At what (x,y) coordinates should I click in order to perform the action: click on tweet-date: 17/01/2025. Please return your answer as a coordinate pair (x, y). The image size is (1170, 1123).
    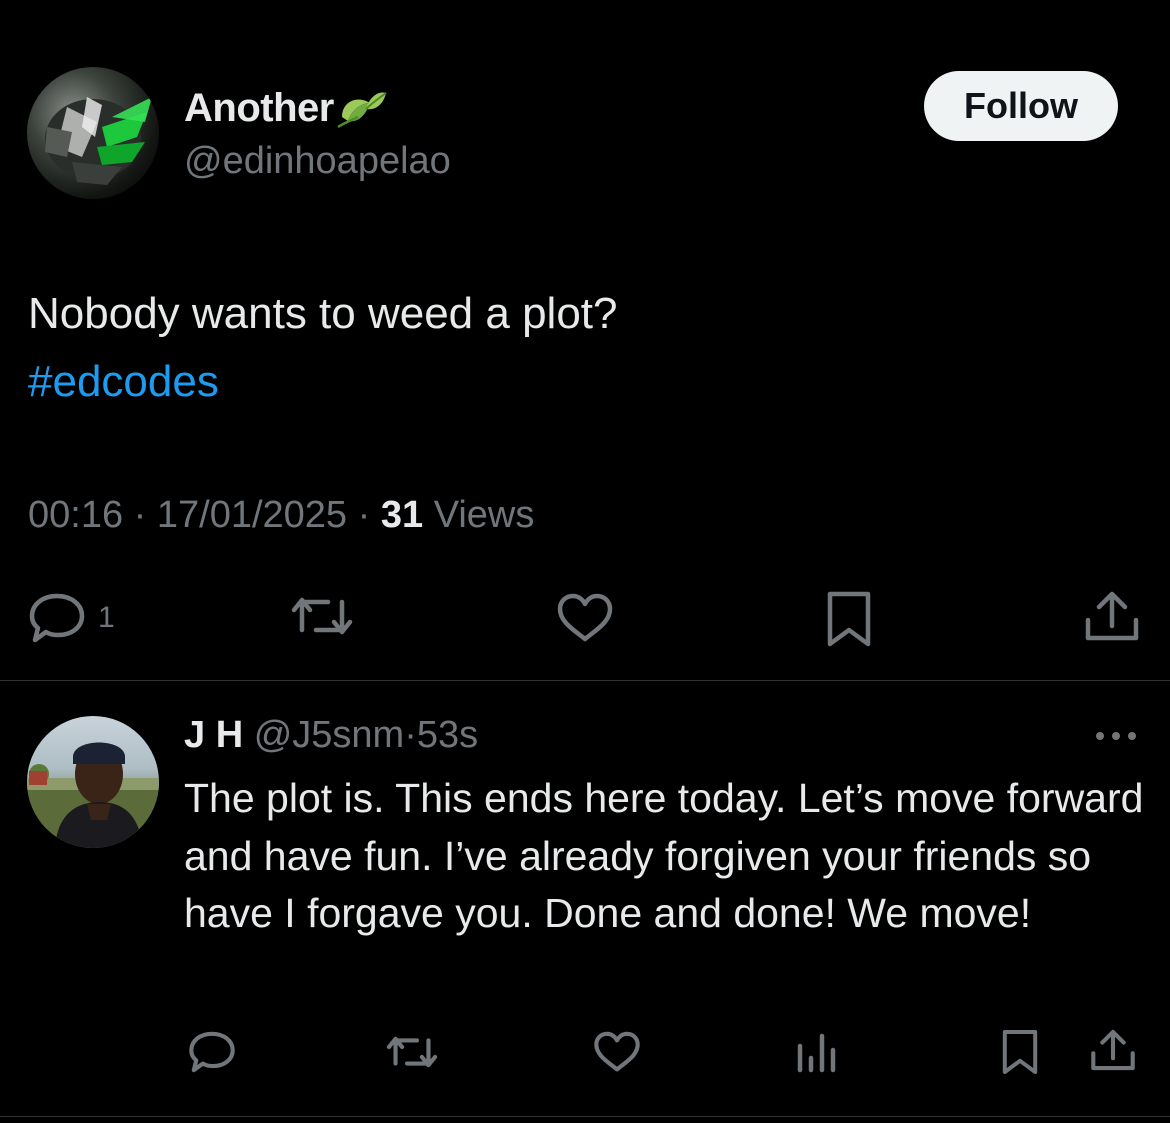
    Looking at the image, I should click on (252, 515).